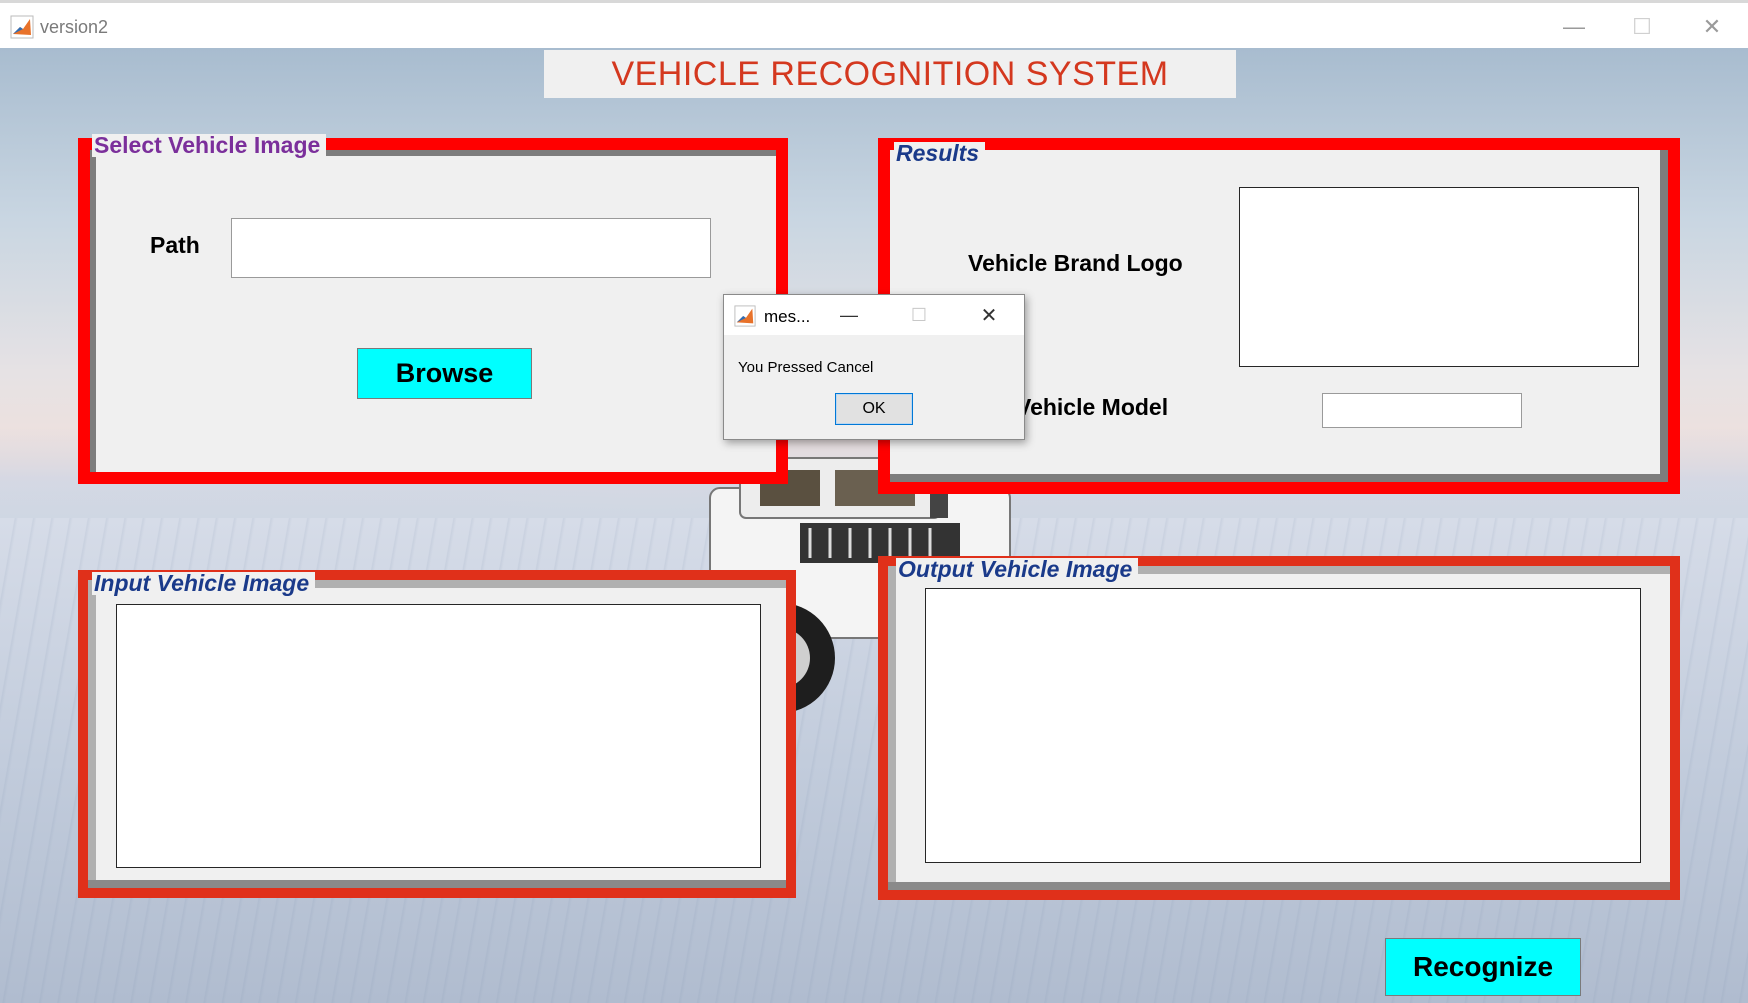 The width and height of the screenshot is (1748, 1003). I want to click on message-dialog: mes... — ☐ ✕ You Pressed Cancel OK, so click(874, 367).